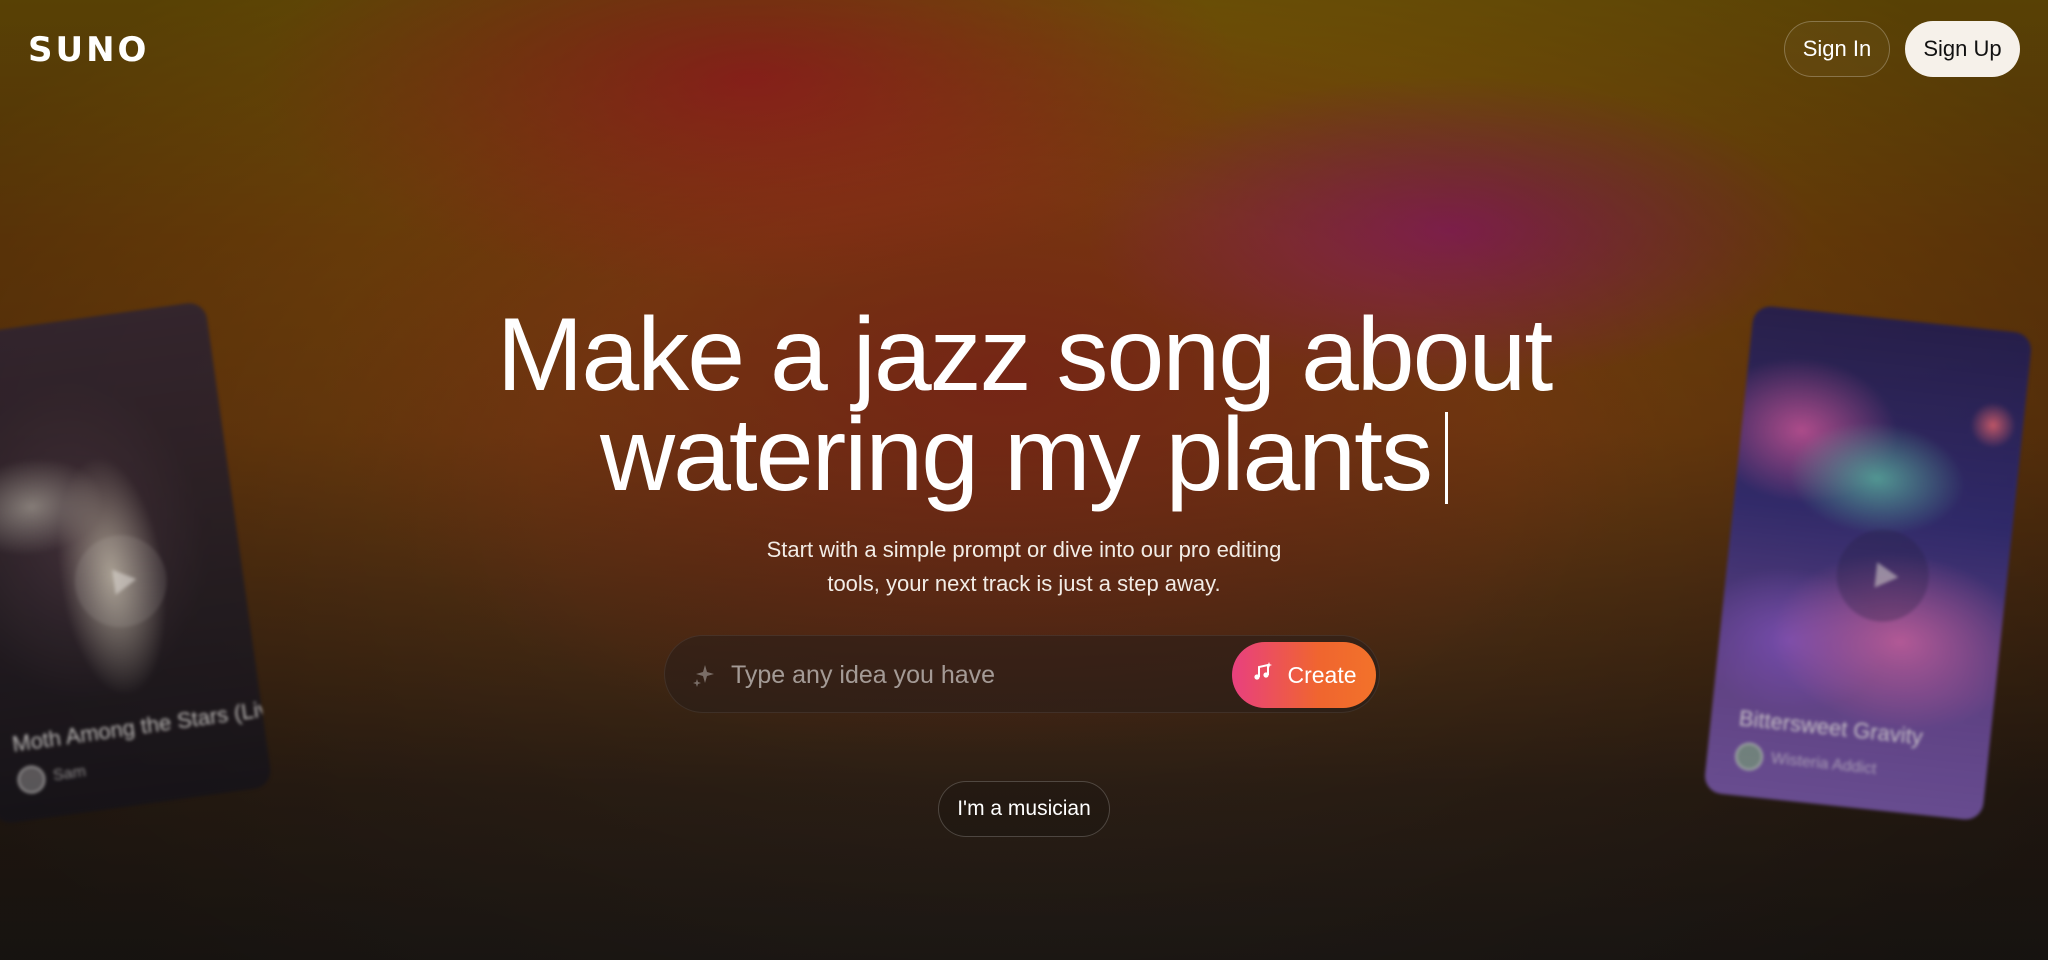  What do you see at coordinates (1962, 49) in the screenshot?
I see `sign-up-button: Sign Up` at bounding box center [1962, 49].